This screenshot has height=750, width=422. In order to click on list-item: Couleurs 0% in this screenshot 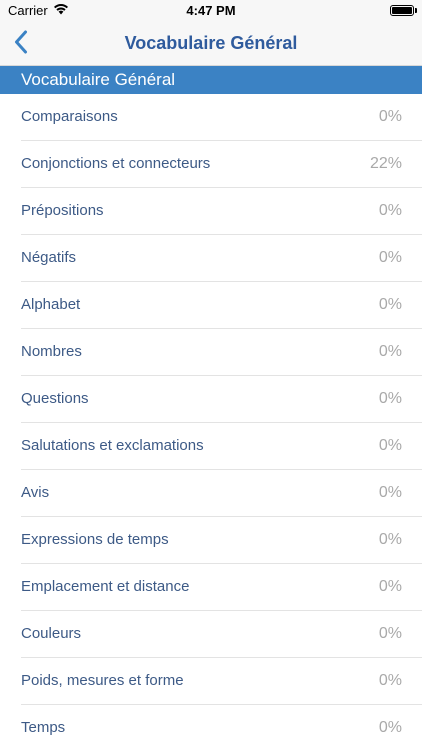, I will do `click(211, 634)`.